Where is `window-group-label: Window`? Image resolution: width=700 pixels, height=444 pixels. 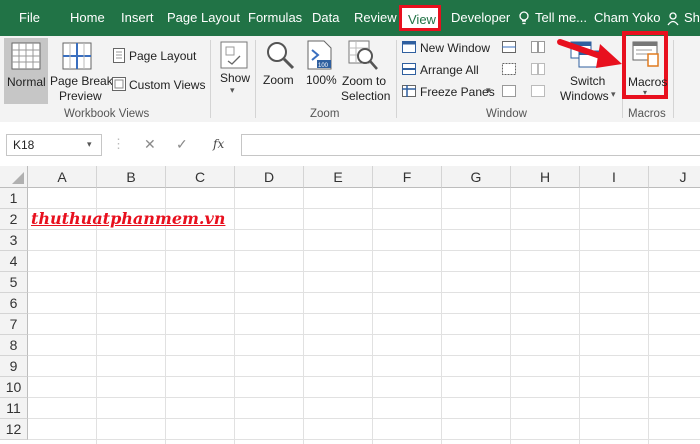
window-group-label: Window is located at coordinates (506, 114).